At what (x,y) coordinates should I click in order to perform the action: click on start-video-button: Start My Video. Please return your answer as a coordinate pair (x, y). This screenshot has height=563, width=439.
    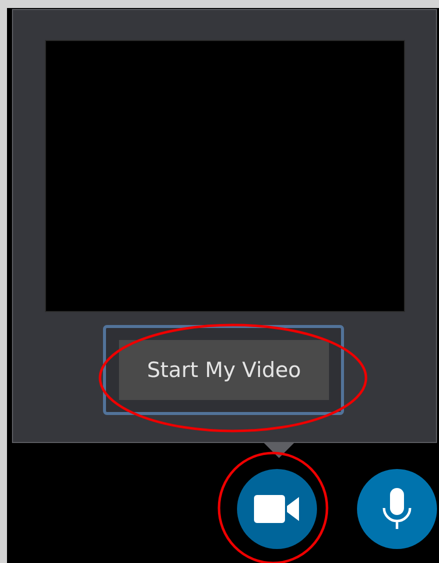
    Looking at the image, I should click on (224, 370).